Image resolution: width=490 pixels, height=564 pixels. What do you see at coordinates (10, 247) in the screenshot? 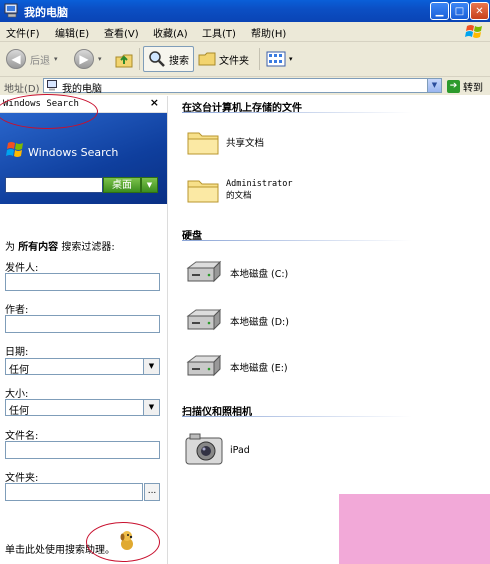
I see `filter-prefix: 为` at bounding box center [10, 247].